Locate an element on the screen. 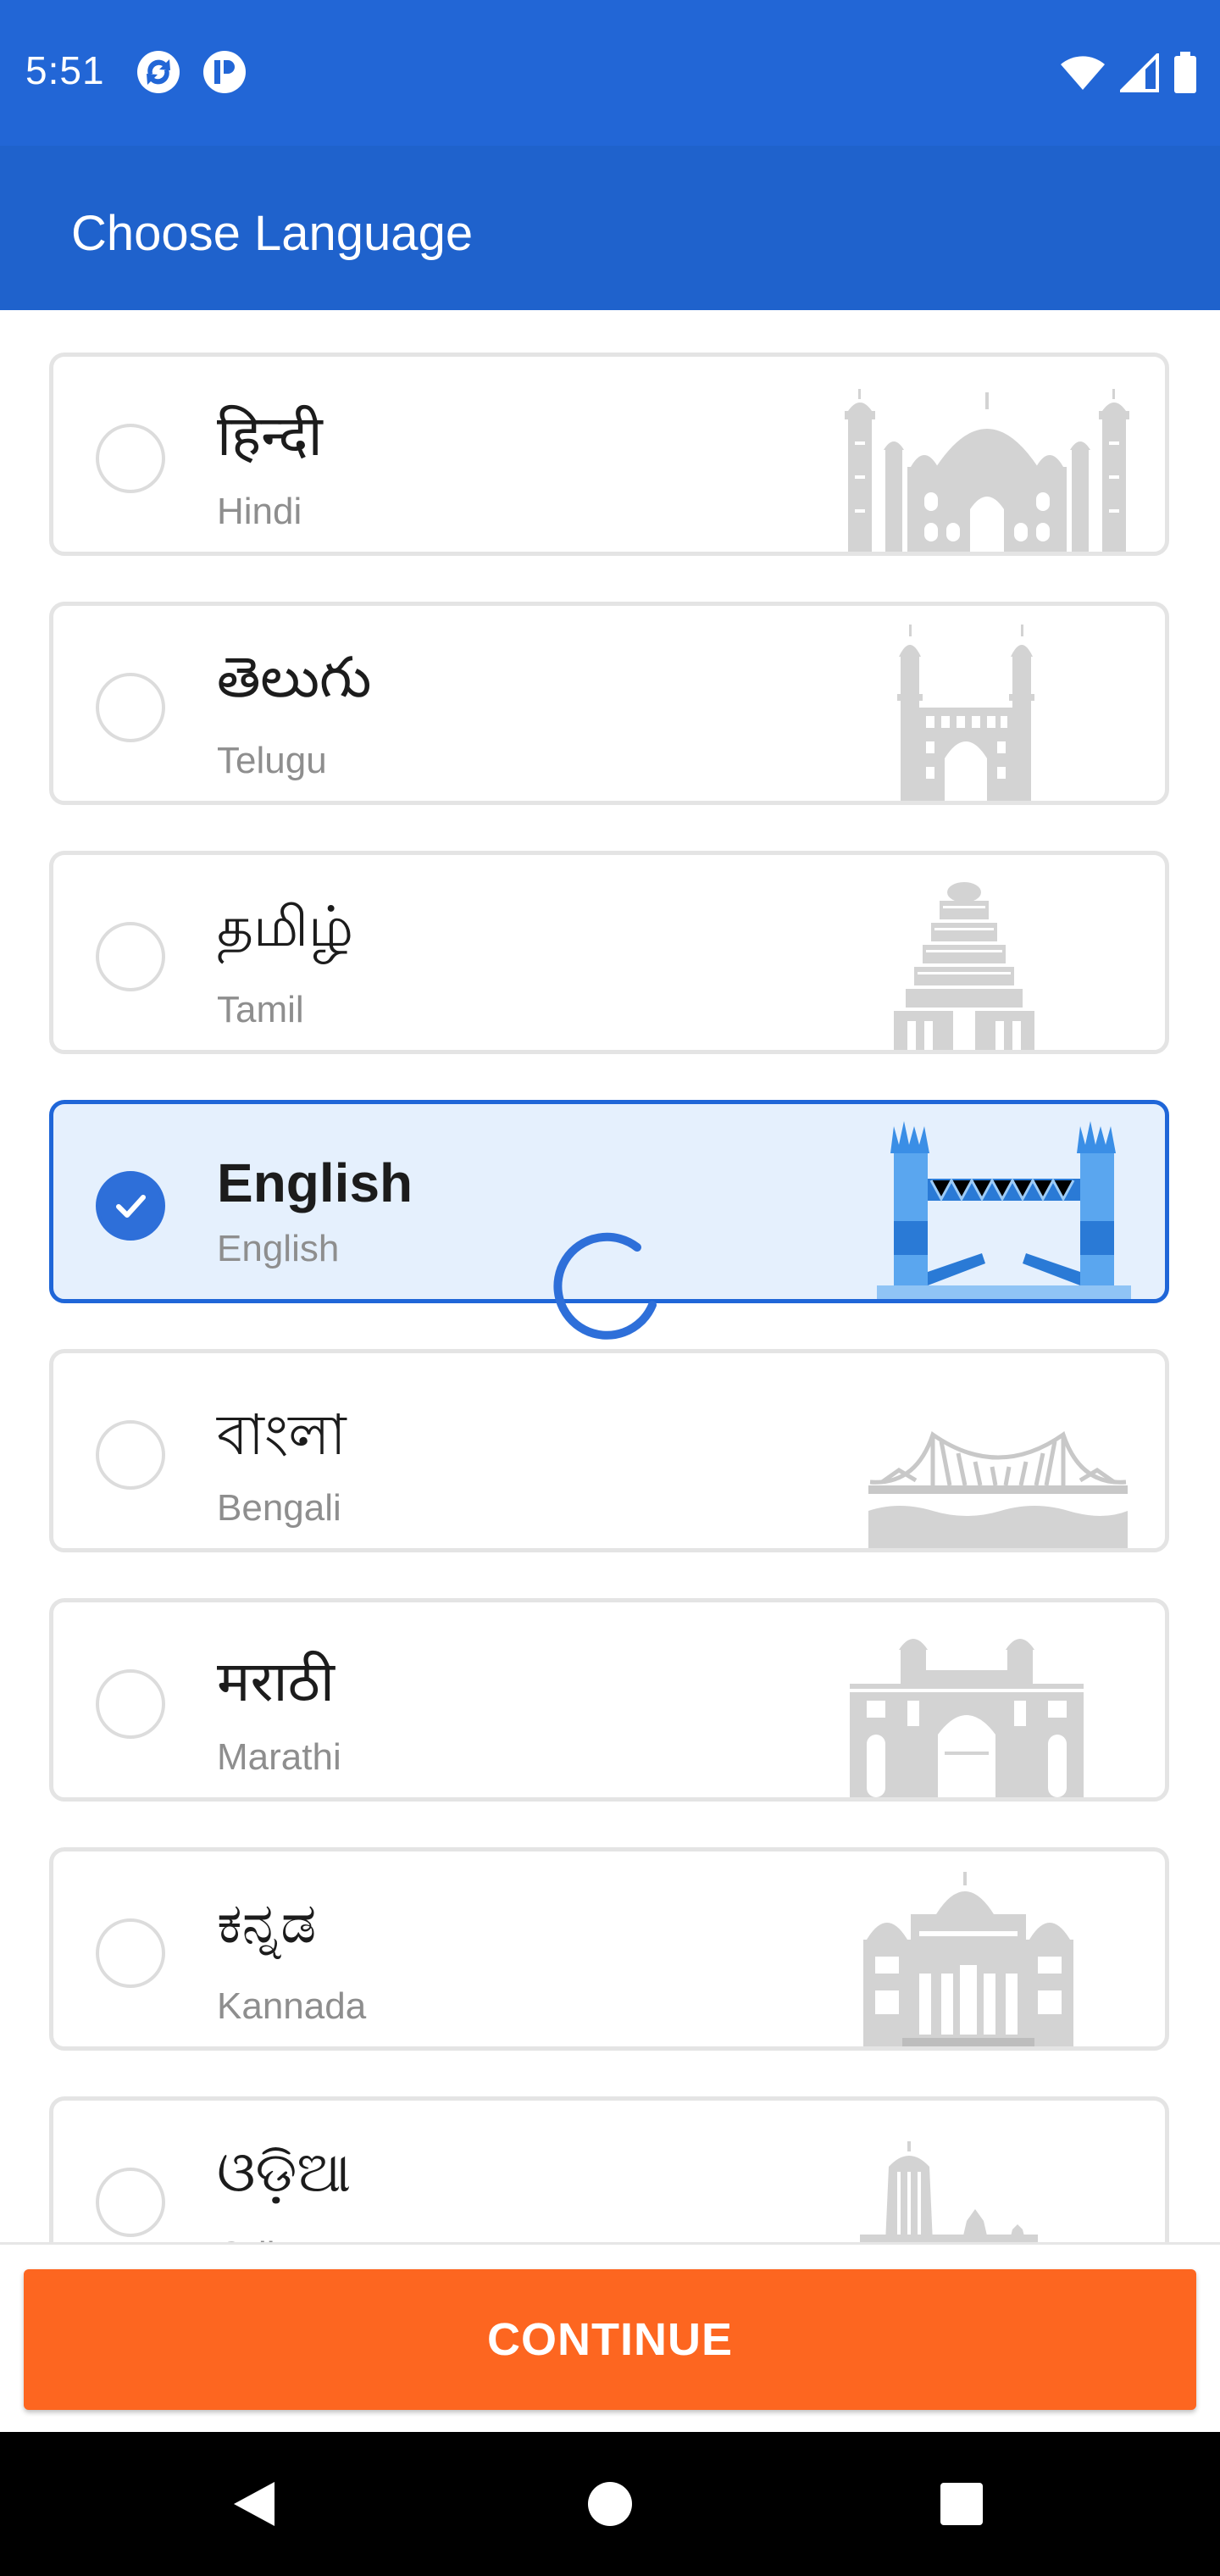  home-icon is located at coordinates (610, 2504).